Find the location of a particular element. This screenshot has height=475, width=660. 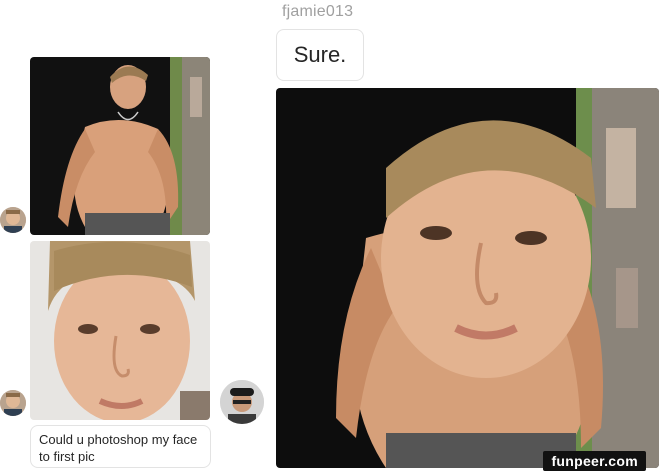

message-bubble-reply: Sure. is located at coordinates (320, 55).